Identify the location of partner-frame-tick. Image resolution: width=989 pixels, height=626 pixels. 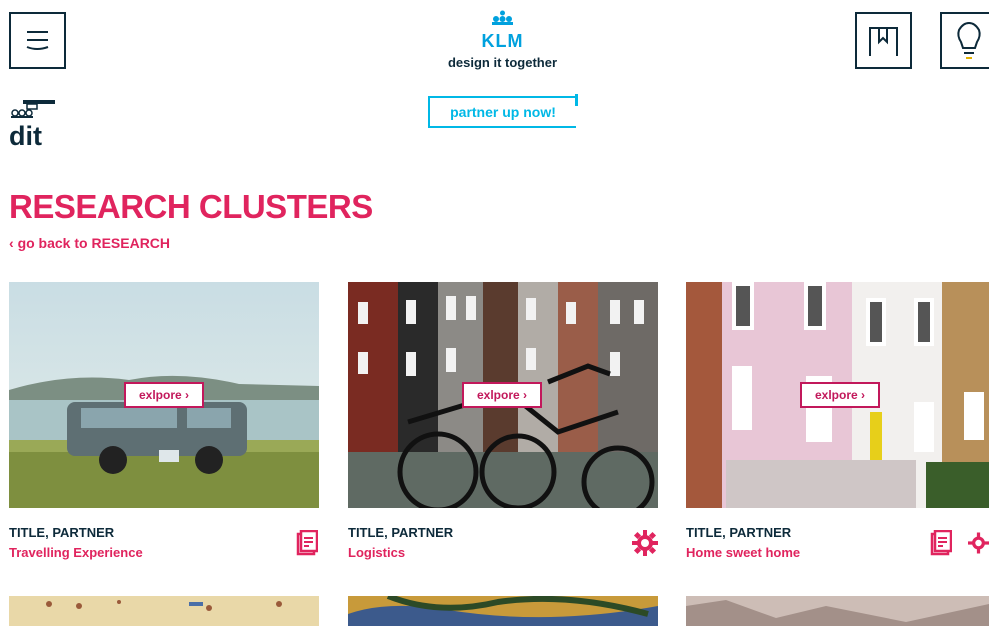
(576, 100).